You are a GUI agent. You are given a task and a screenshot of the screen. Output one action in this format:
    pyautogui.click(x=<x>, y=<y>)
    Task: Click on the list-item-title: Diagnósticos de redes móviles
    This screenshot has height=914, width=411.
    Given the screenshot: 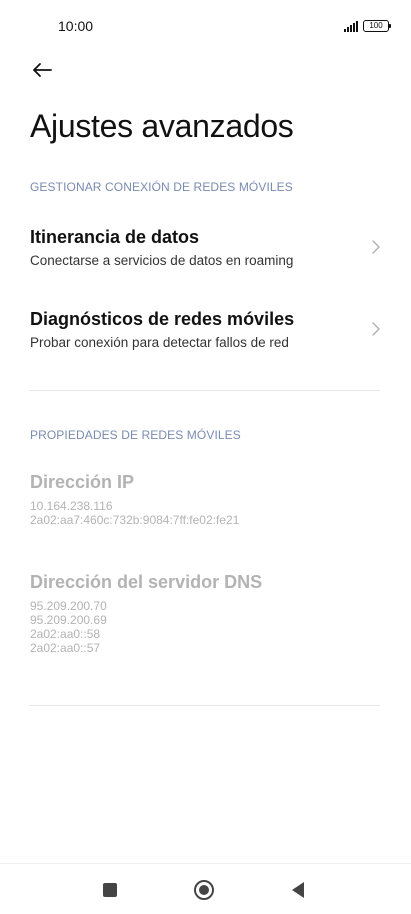 What is the action you would take?
    pyautogui.click(x=162, y=319)
    